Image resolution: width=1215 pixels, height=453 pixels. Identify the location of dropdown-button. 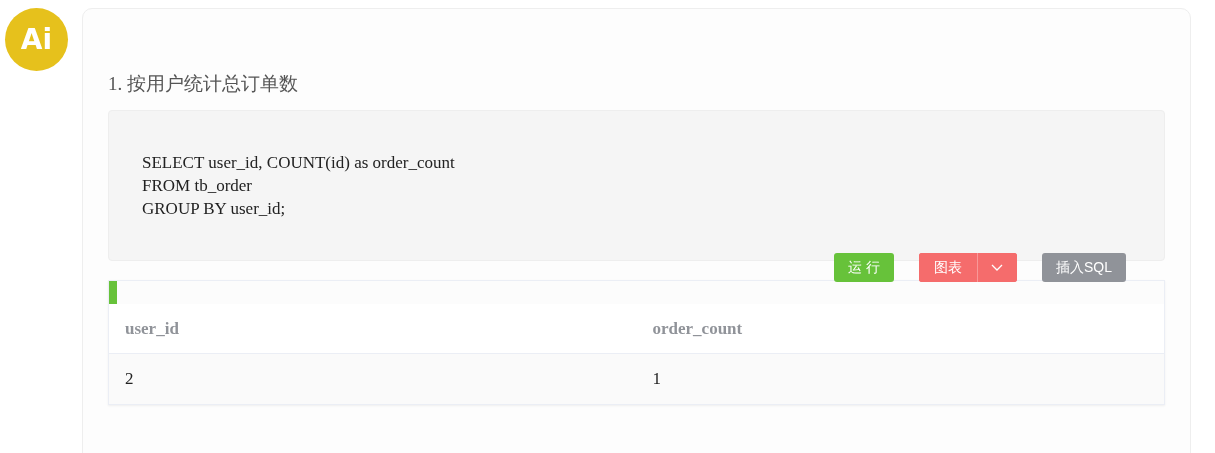
(997, 267).